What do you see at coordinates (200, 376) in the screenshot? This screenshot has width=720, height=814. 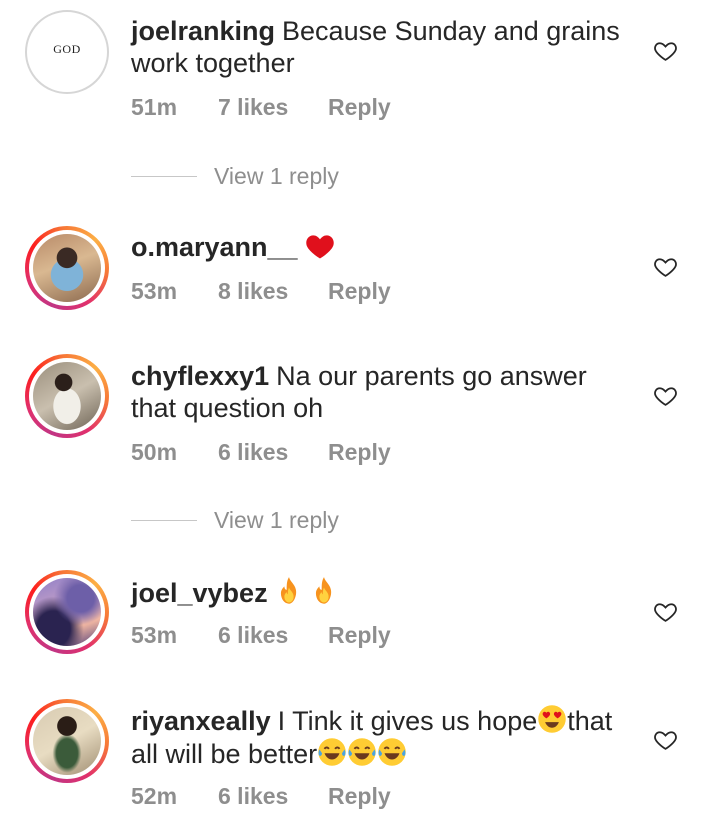 I see `username: chyflexxy1` at bounding box center [200, 376].